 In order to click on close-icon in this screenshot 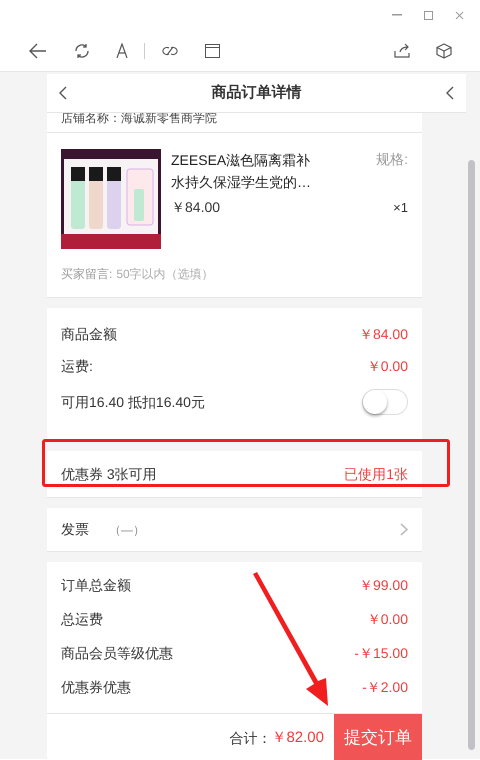, I will do `click(459, 15)`.